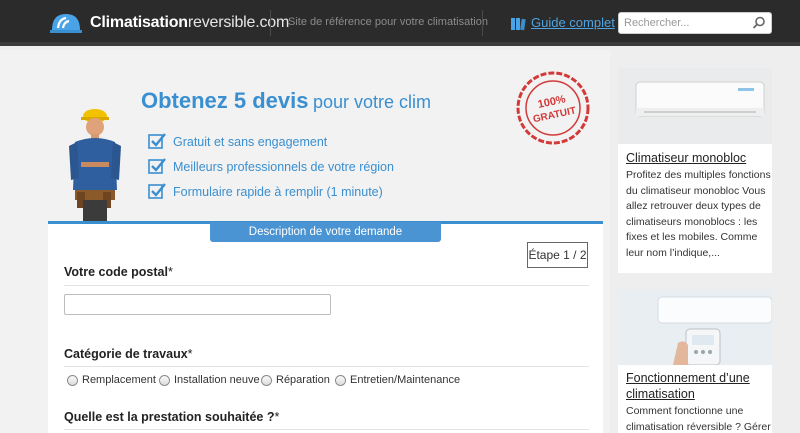 This screenshot has width=800, height=433. Describe the element at coordinates (217, 380) in the screenshot. I see `radio-label: Installation neuve` at that location.